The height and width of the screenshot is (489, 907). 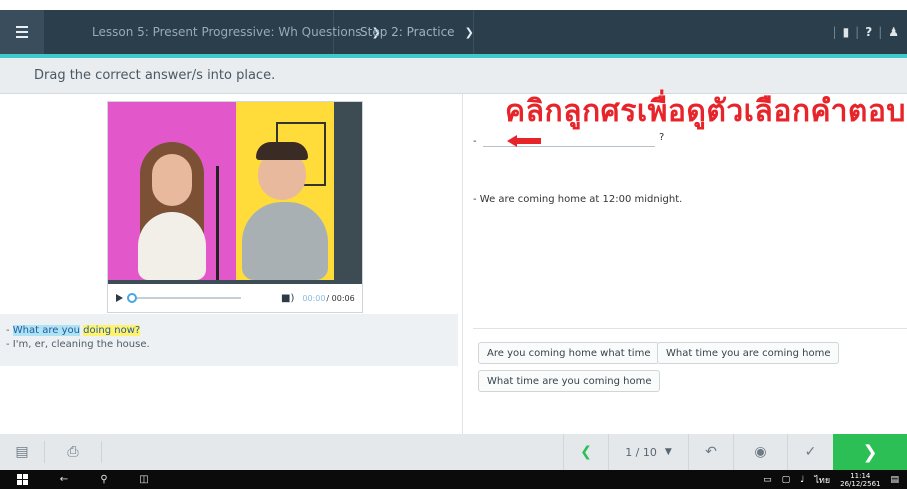 I want to click on clock: 11:14 26/12/2561, so click(x=860, y=480).